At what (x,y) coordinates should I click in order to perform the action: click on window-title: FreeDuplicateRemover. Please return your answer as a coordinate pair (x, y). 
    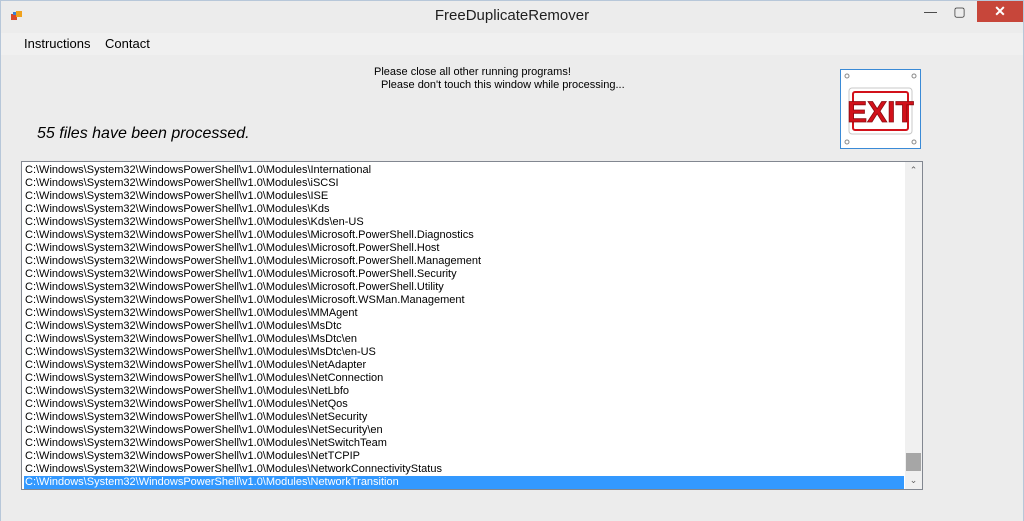
    Looking at the image, I should click on (512, 15).